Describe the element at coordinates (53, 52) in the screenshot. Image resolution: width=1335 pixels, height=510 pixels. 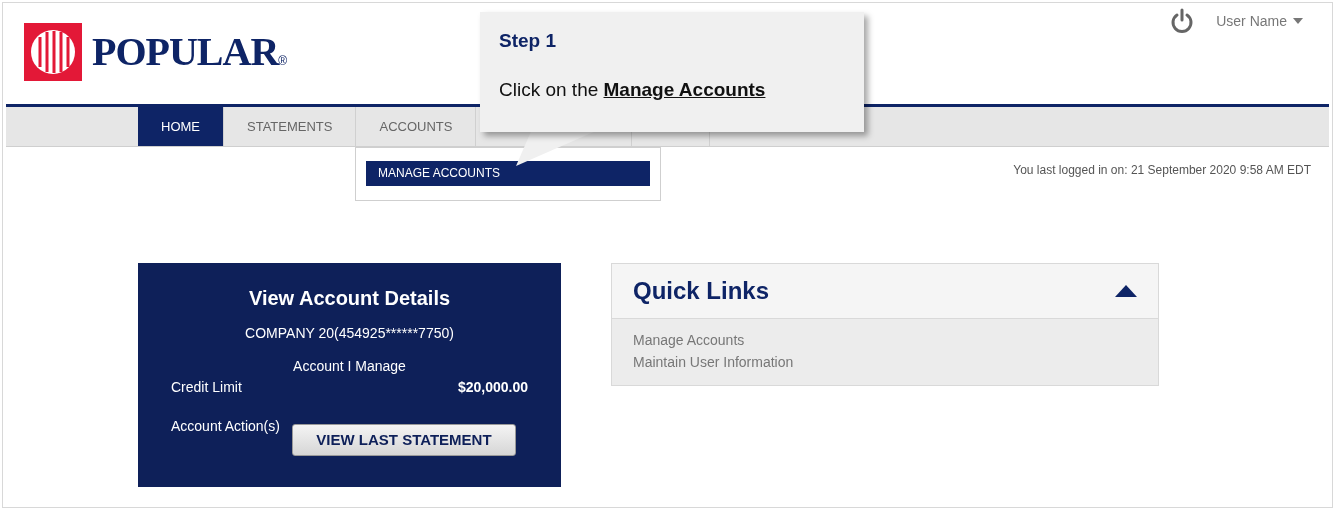
I see `logo-emblem-icon` at that location.